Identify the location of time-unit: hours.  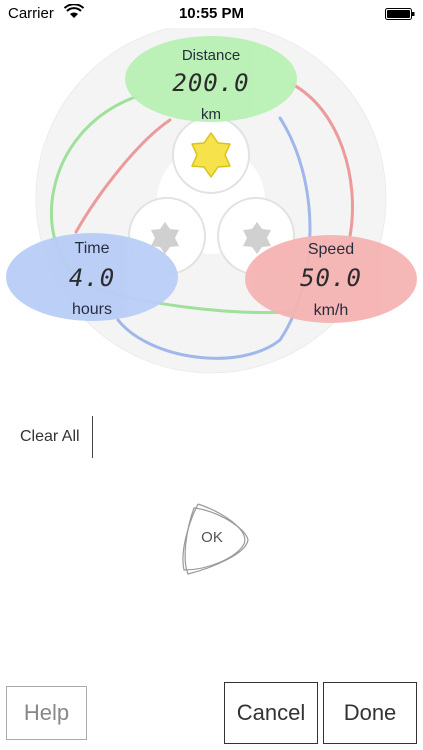
(92, 309).